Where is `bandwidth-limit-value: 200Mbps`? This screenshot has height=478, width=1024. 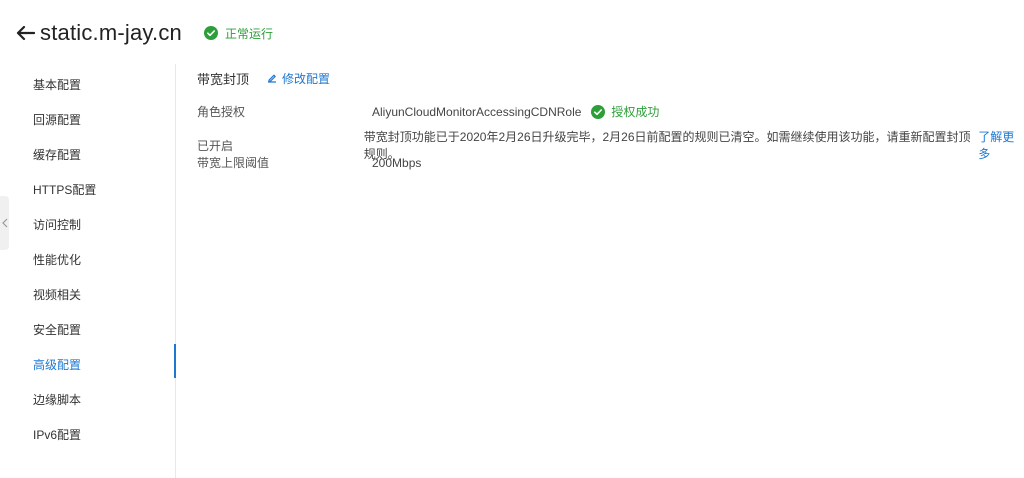
bandwidth-limit-value: 200Mbps is located at coordinates (397, 162).